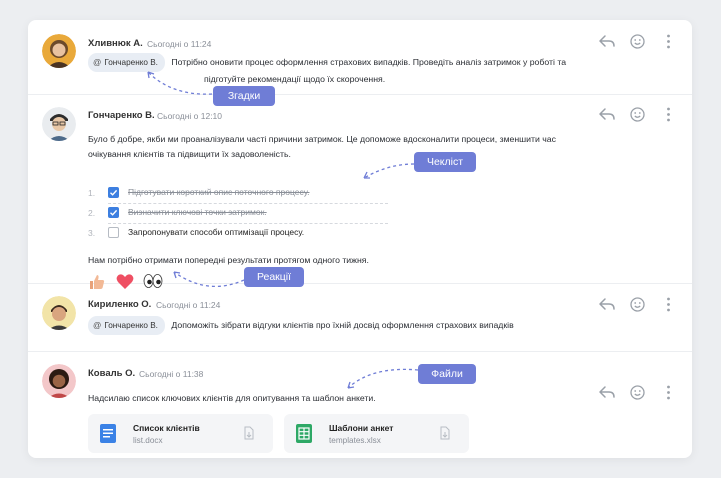 The width and height of the screenshot is (721, 478). I want to click on checkbox-unchecked-icon, so click(113, 232).